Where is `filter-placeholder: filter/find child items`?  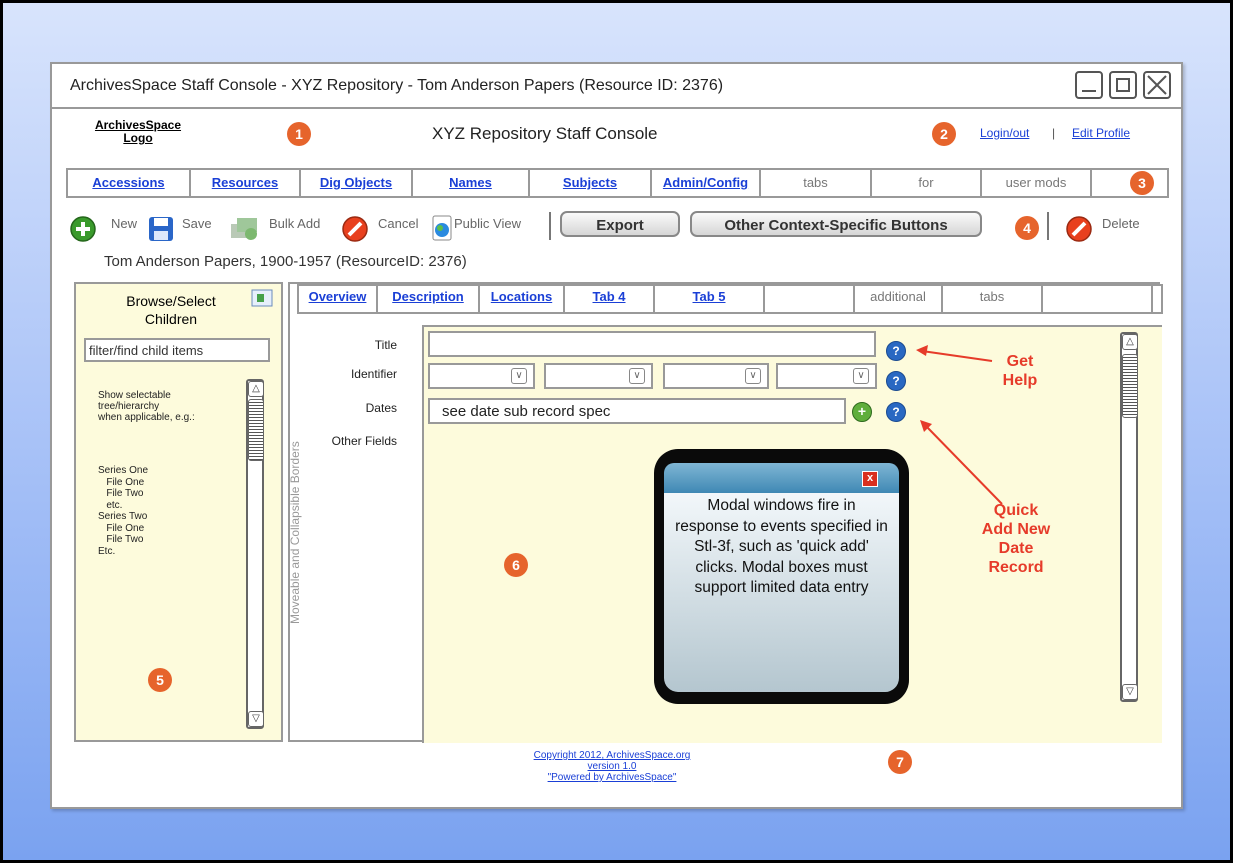
filter-placeholder: filter/find child items is located at coordinates (146, 350).